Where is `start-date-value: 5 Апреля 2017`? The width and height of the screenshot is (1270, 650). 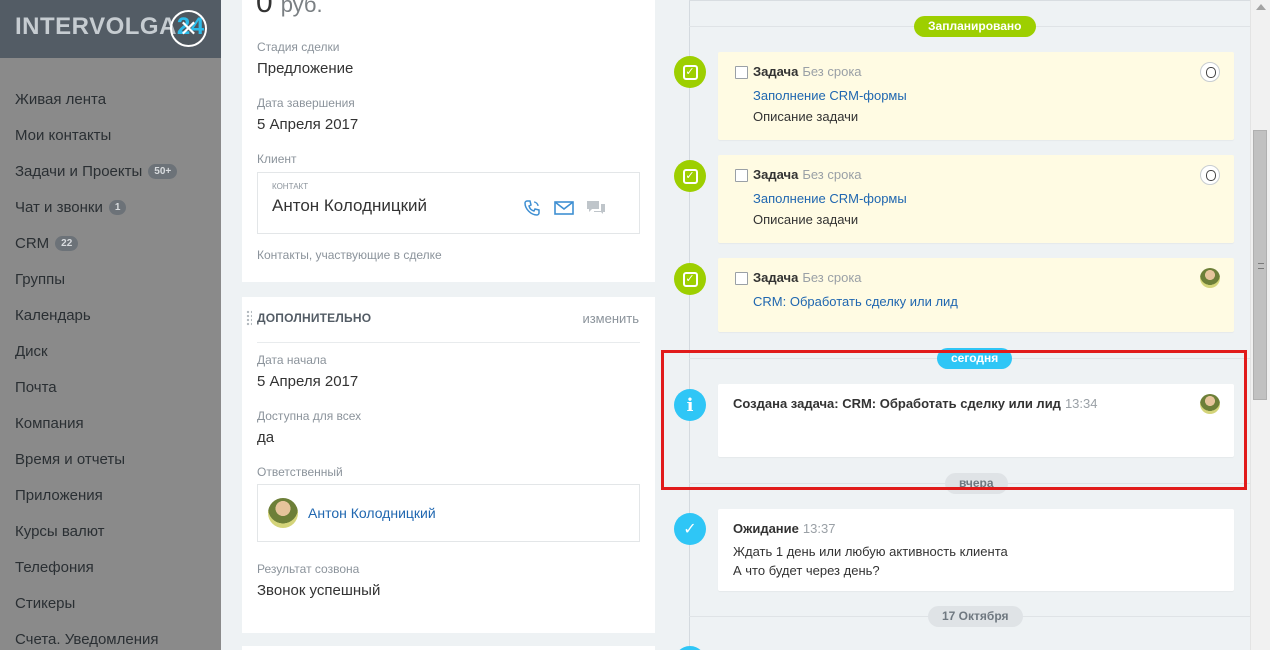
start-date-value: 5 Апреля 2017 is located at coordinates (307, 381).